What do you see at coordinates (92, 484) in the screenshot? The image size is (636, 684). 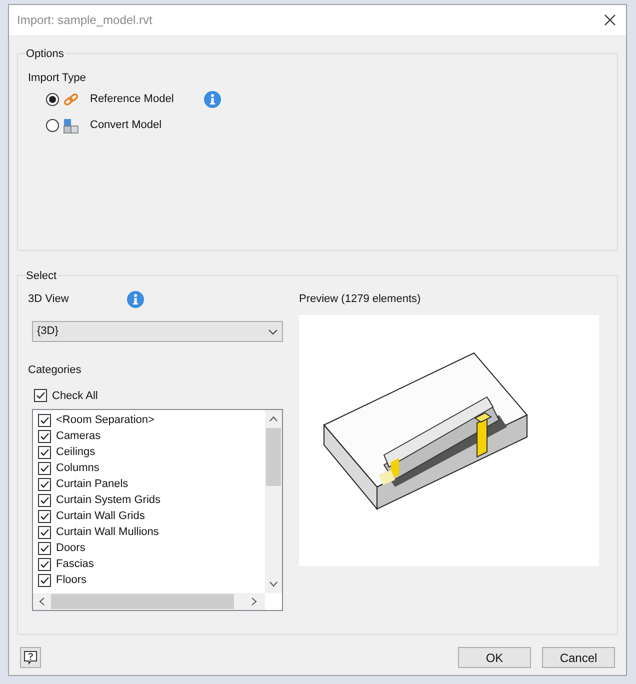 I see `category-item: Curtain Panels` at bounding box center [92, 484].